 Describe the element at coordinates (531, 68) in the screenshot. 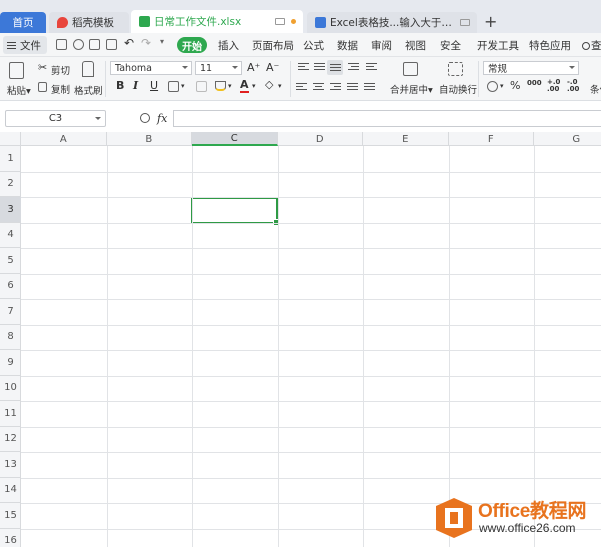

I see `number-format-select: 常规` at that location.